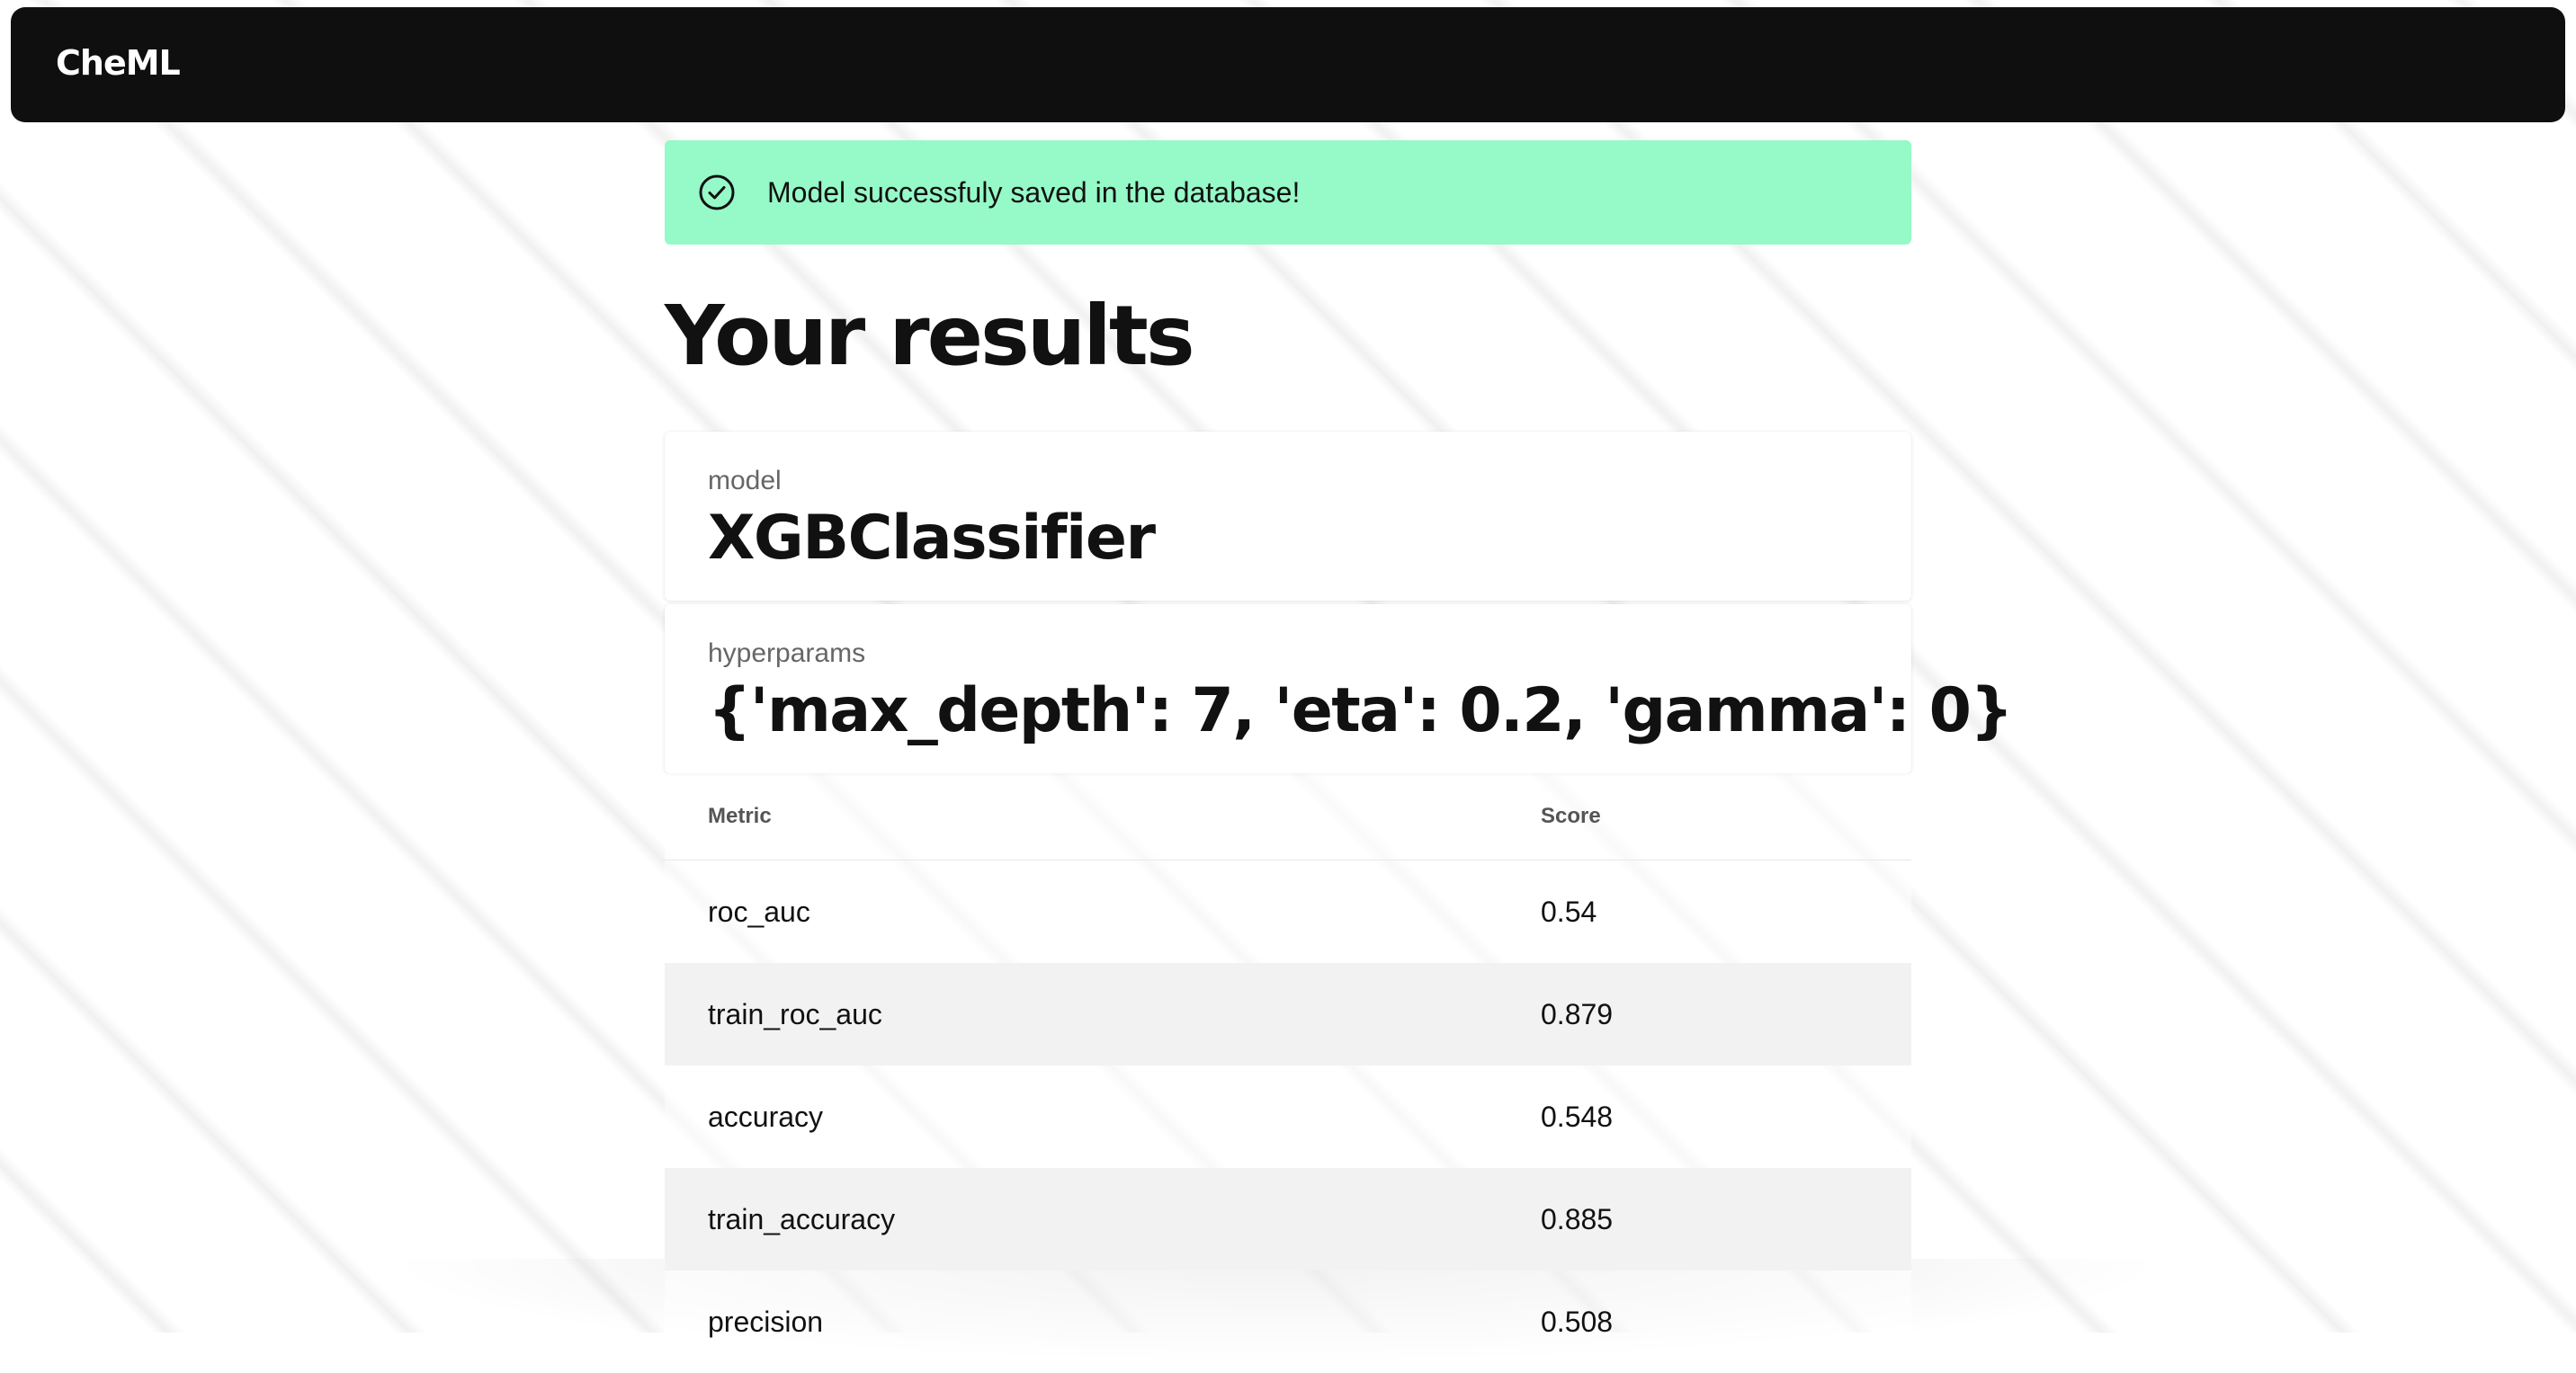  Describe the element at coordinates (787, 653) in the screenshot. I see `hyperparams-label: hyperparams` at that location.